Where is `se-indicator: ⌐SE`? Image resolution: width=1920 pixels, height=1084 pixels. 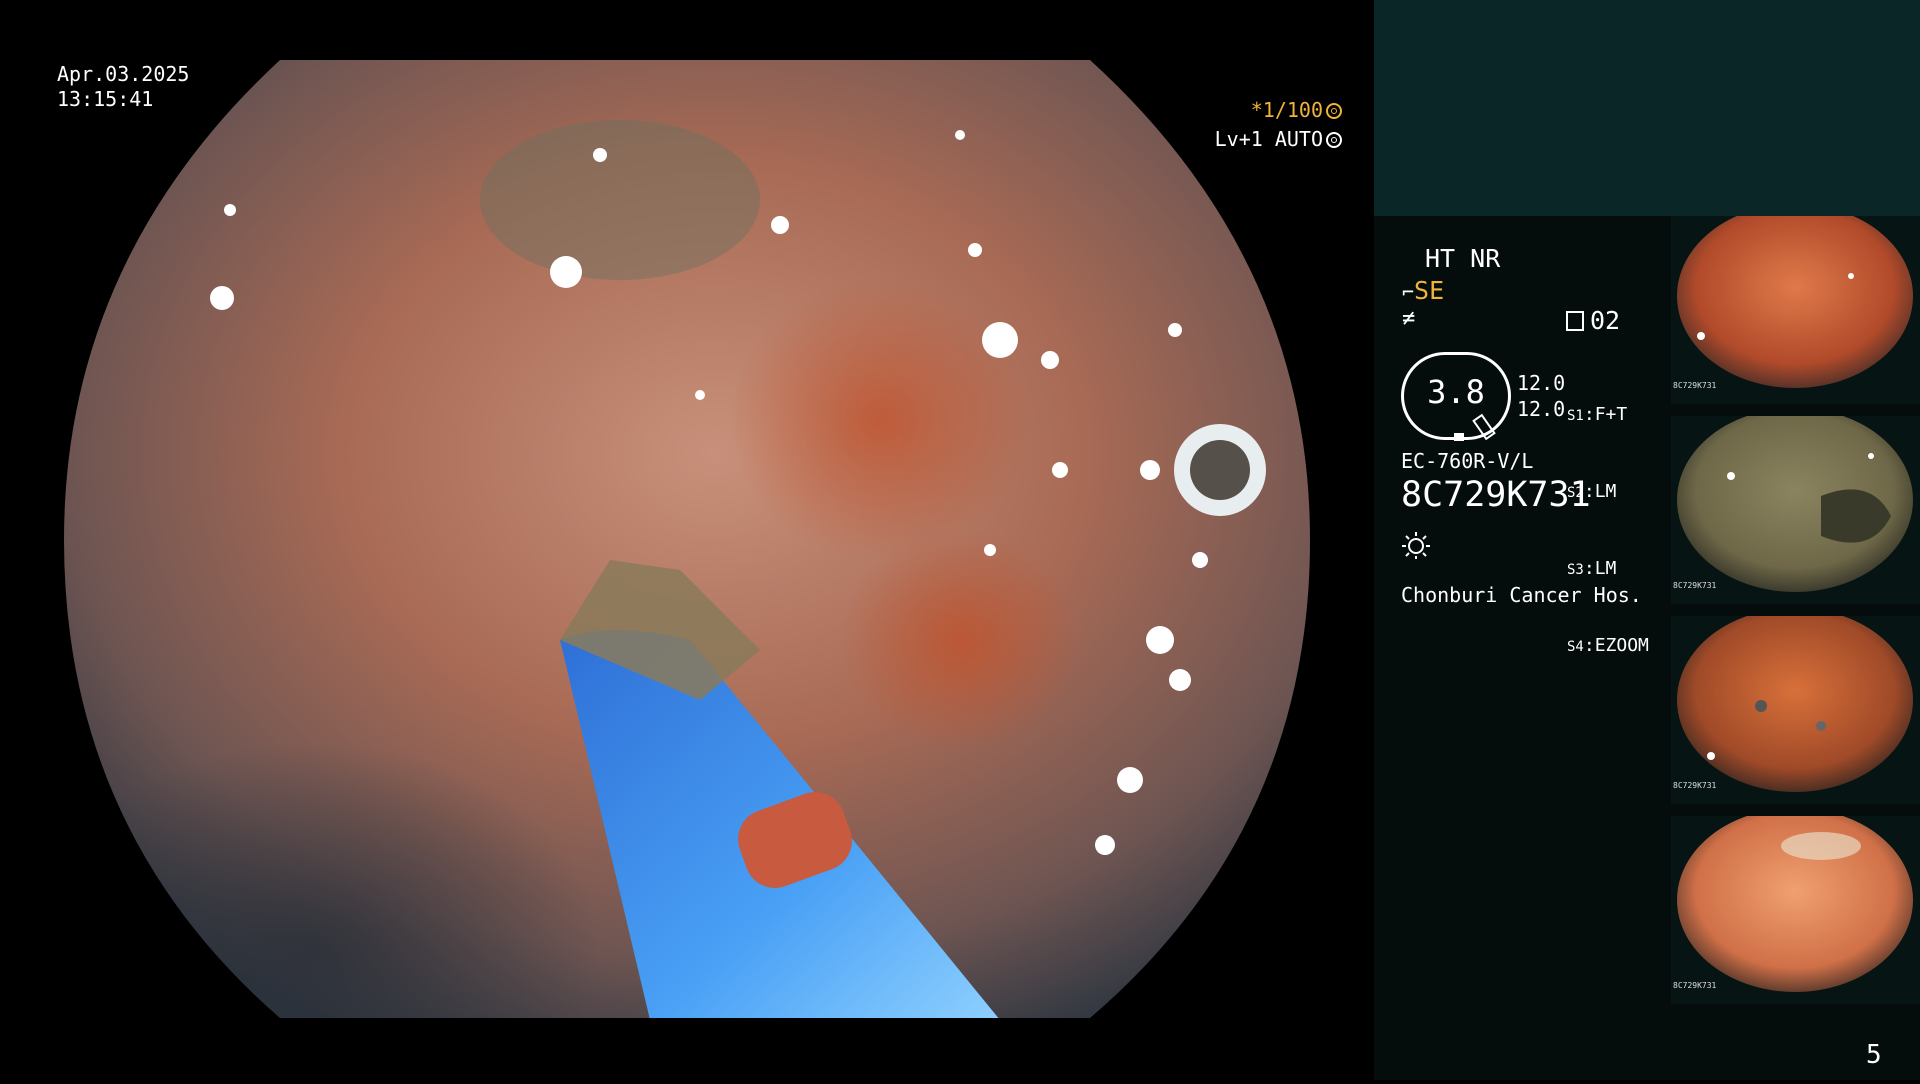 se-indicator: ⌐SE is located at coordinates (1423, 290).